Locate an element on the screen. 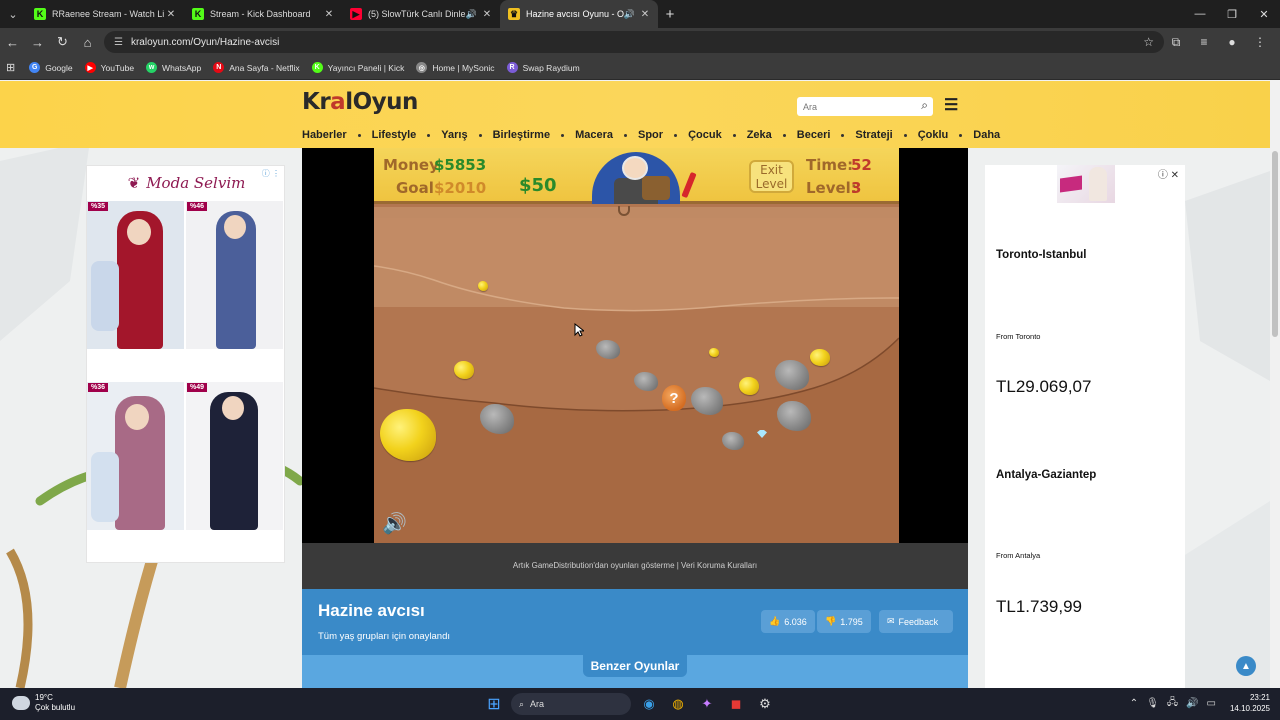  scroll-to-top-button: ▲ is located at coordinates (1246, 666).